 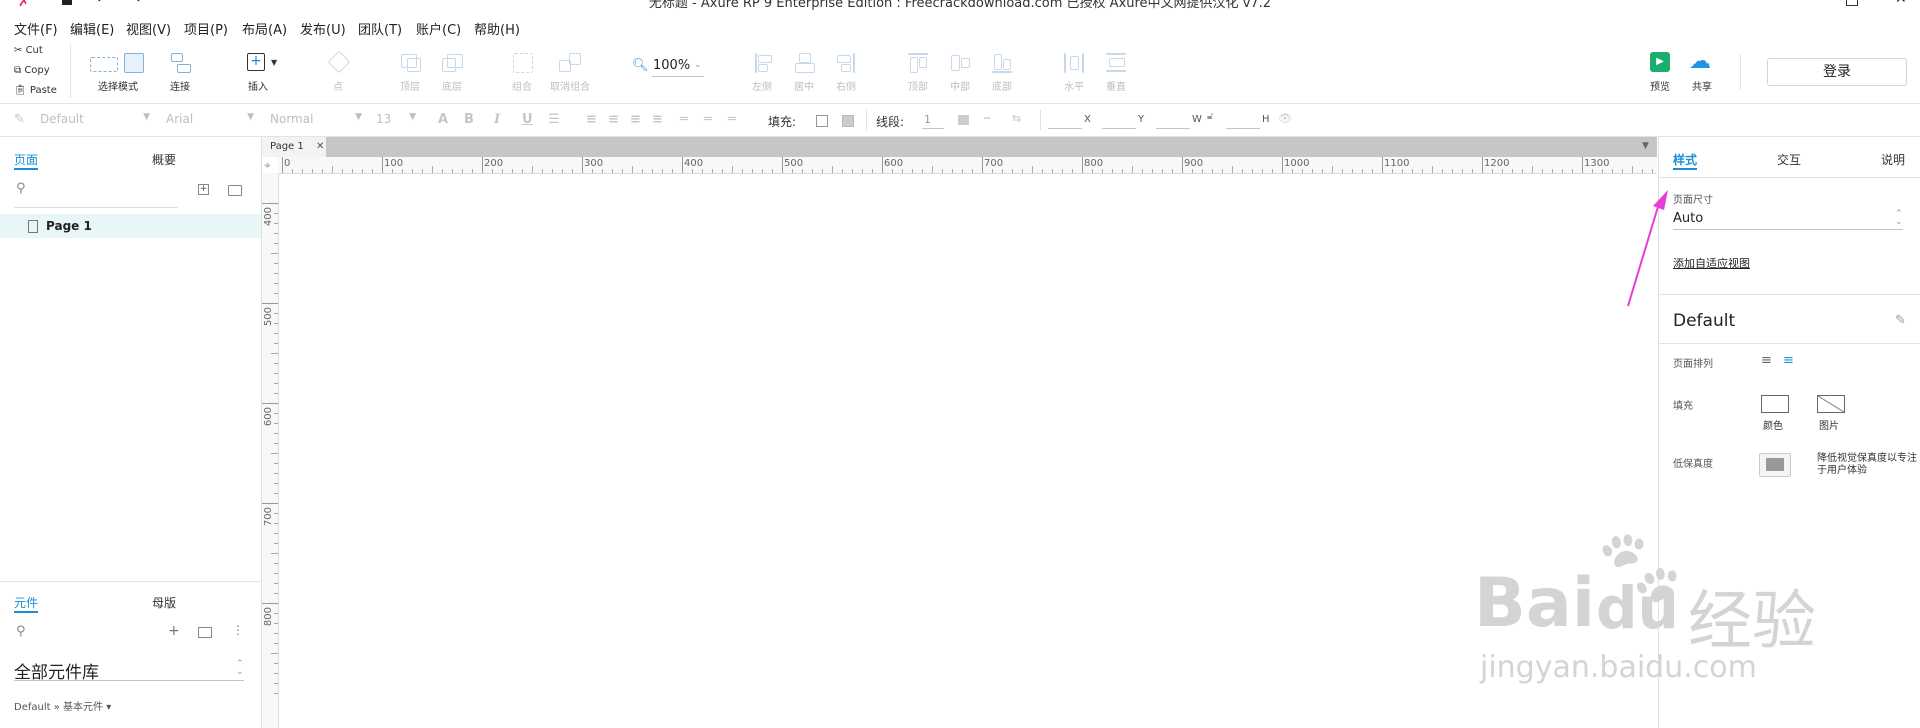 I want to click on watermark-brand: Bai, so click(x=1535, y=603).